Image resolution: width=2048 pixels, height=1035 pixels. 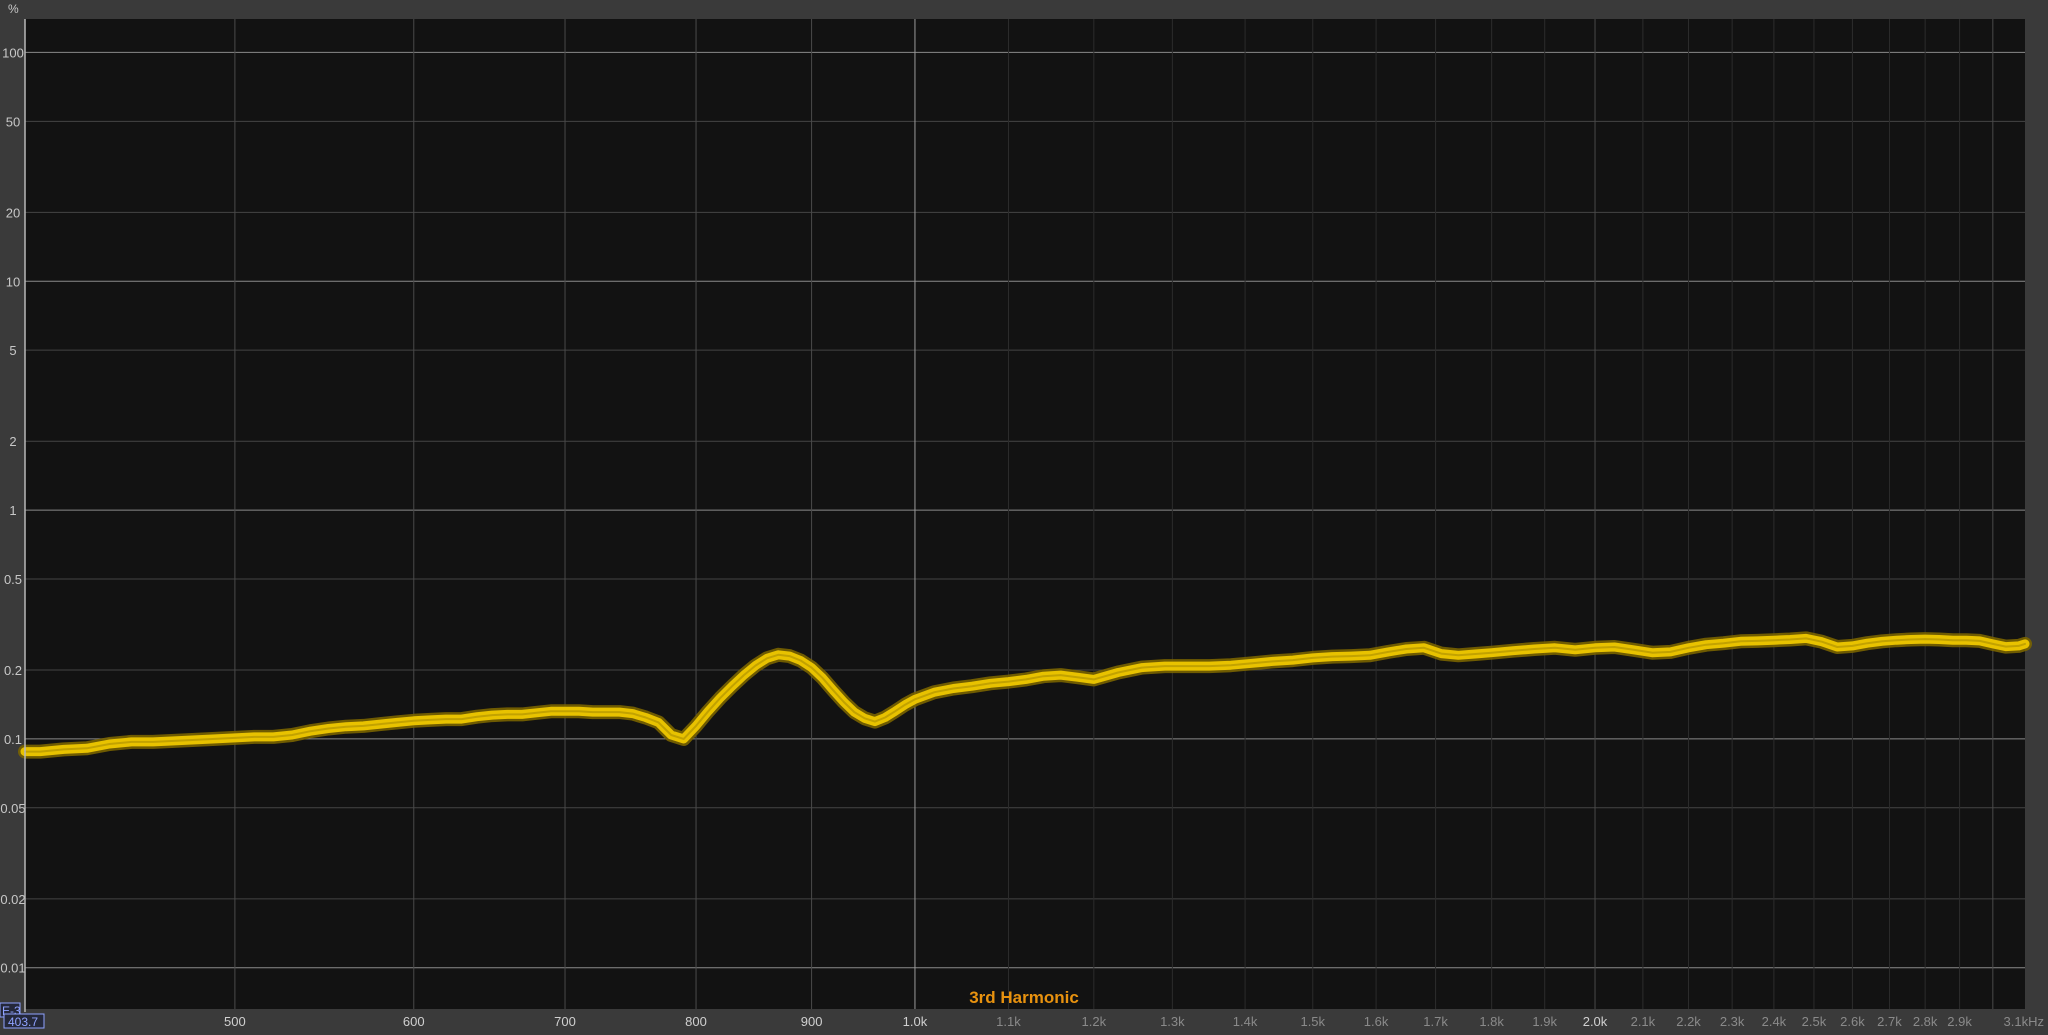 I want to click on x-tick-label: 3.1kHz, so click(x=2024, y=1021).